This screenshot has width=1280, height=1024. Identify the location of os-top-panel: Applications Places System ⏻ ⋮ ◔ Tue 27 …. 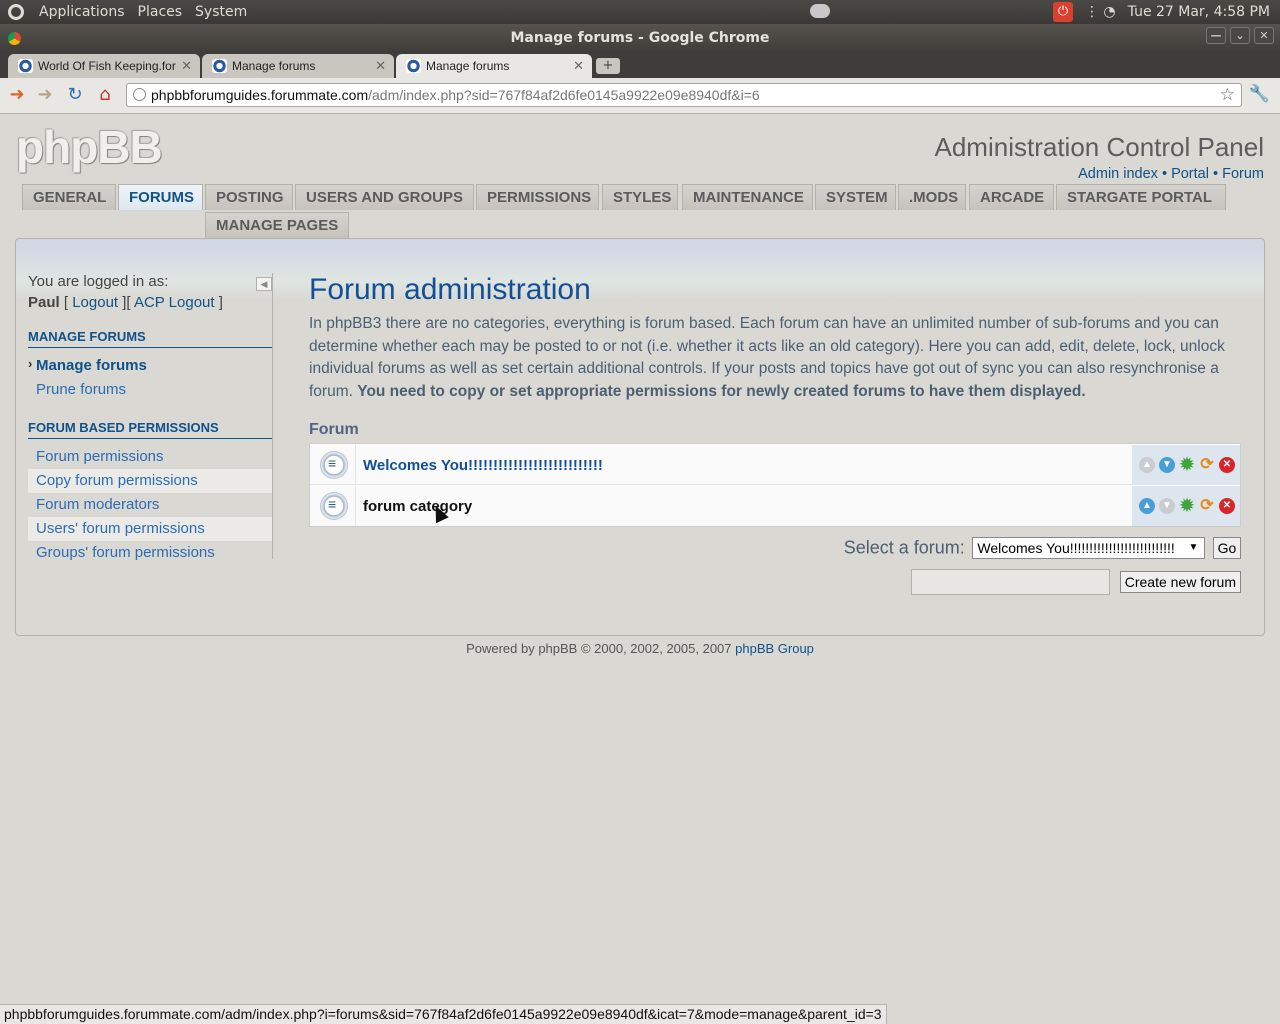
(640, 12).